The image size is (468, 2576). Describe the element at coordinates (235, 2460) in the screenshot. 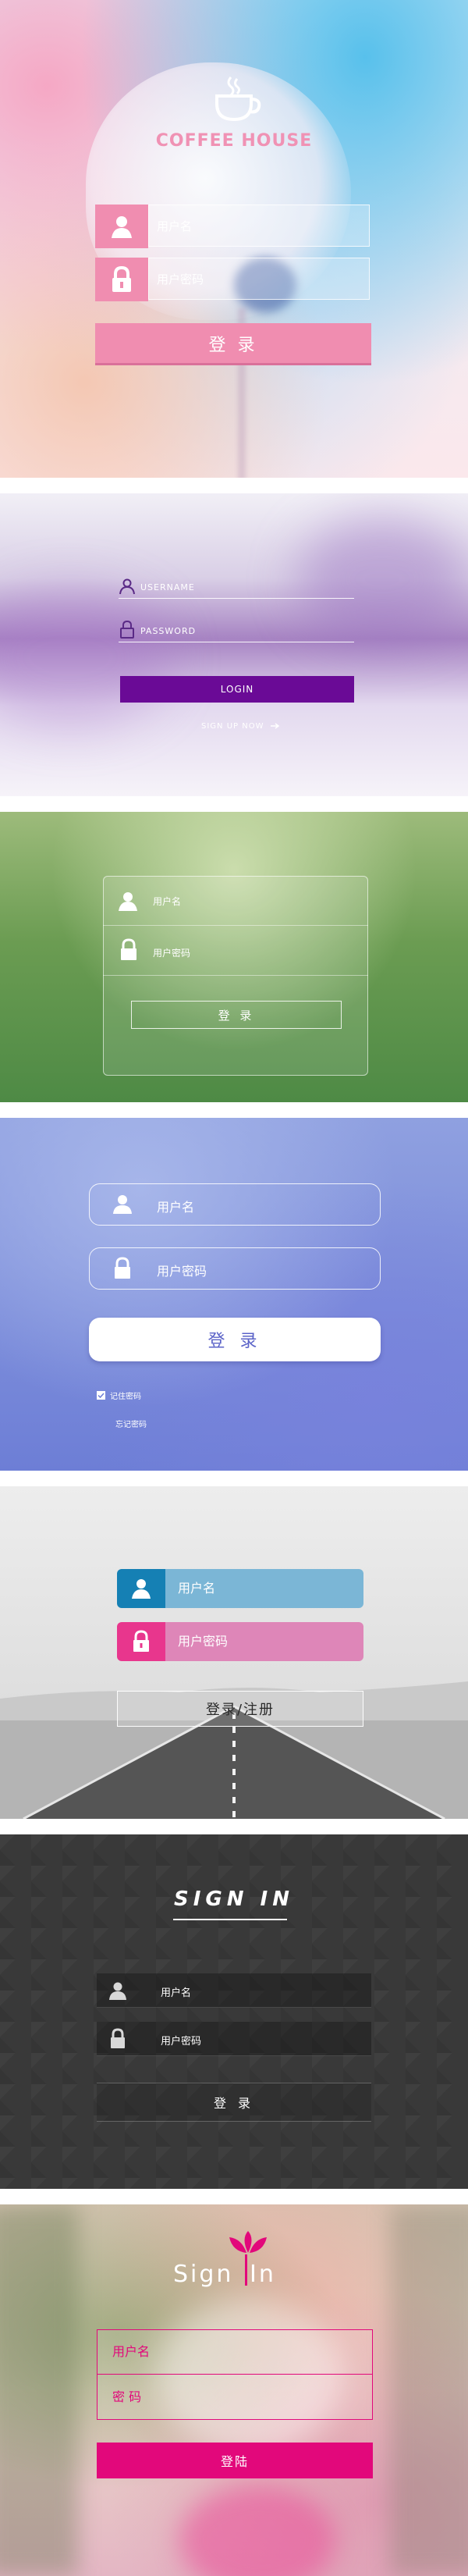

I see `login-button: 登陆` at that location.